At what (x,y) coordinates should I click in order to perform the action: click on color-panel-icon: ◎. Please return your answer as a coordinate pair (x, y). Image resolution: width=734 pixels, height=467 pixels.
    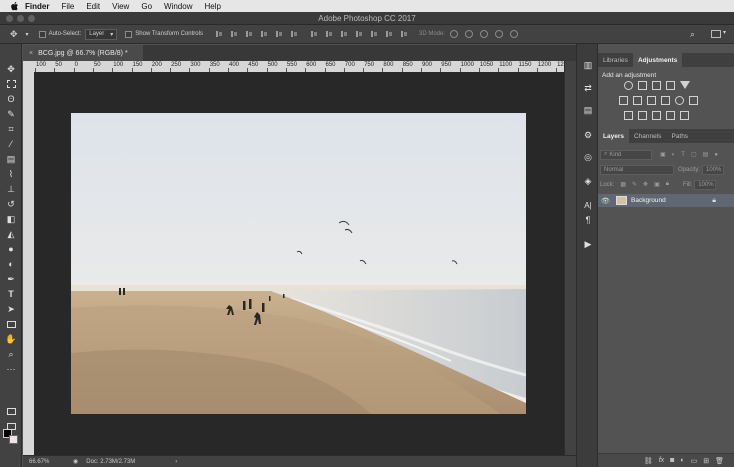
    Looking at the image, I should click on (588, 157).